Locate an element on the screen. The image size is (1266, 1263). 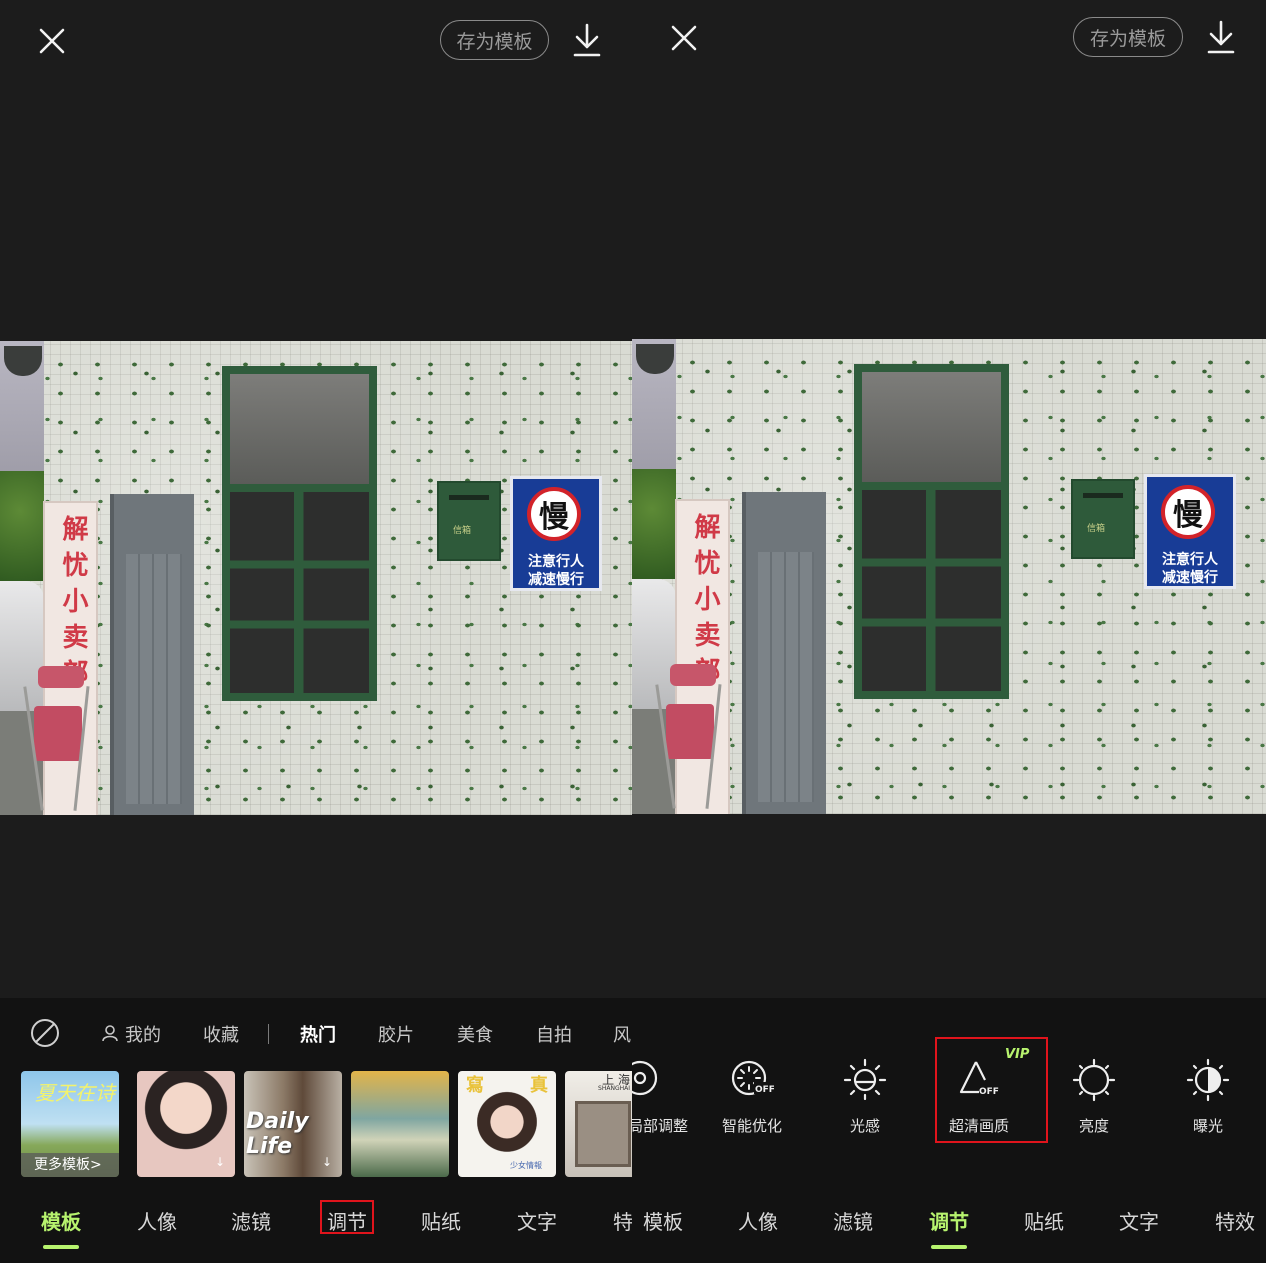
tab-effects: 特 is located at coordinates (622, 1220).